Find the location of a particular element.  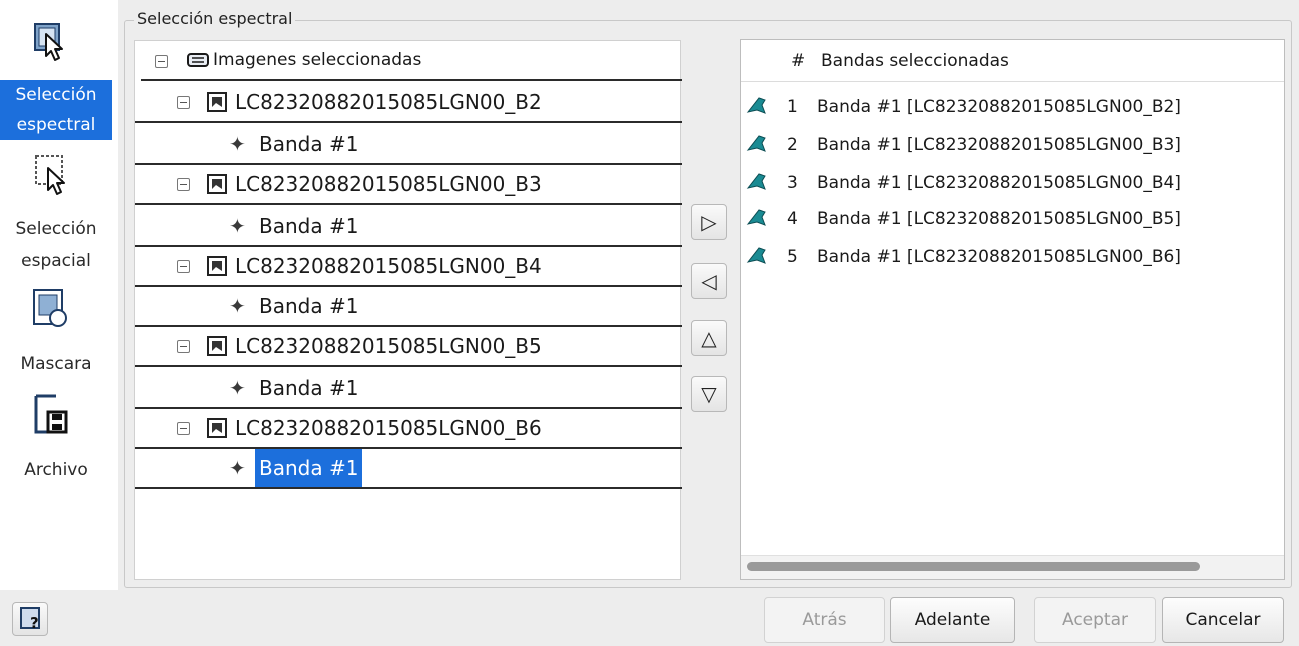

tree-band-row-selected: ✦ Banda #1 is located at coordinates (408, 469).